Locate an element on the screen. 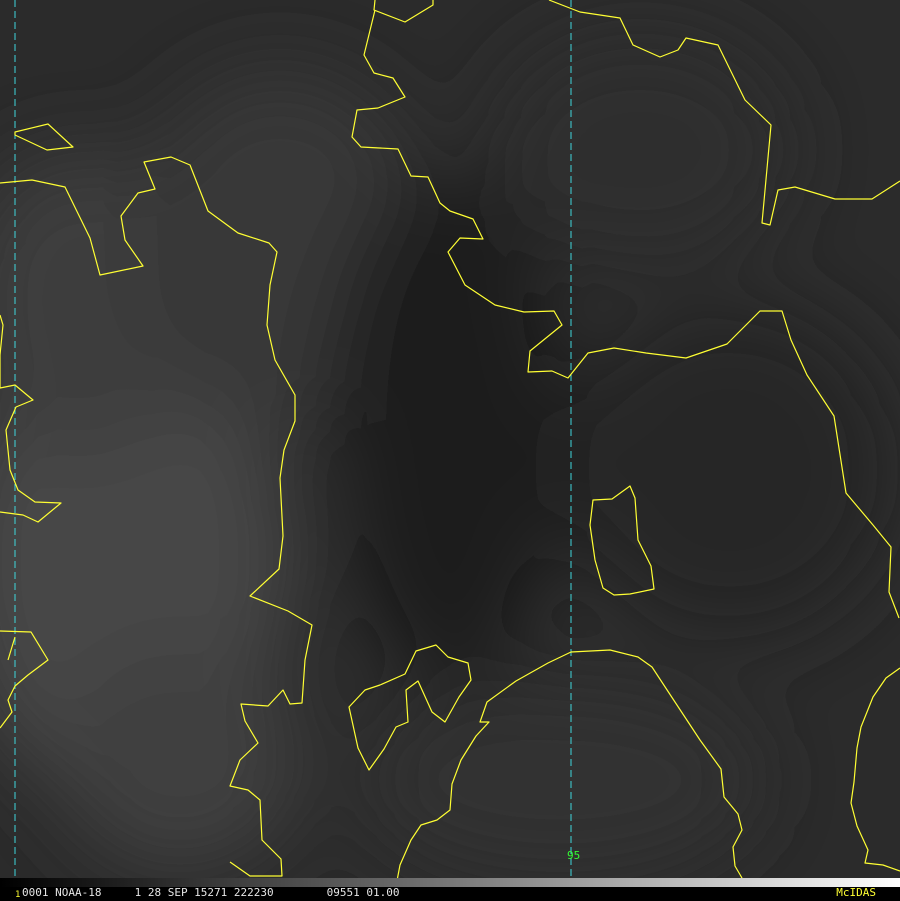 Image resolution: width=900 pixels, height=901 pixels. mcidas-brand: McIDAS is located at coordinates (856, 892).